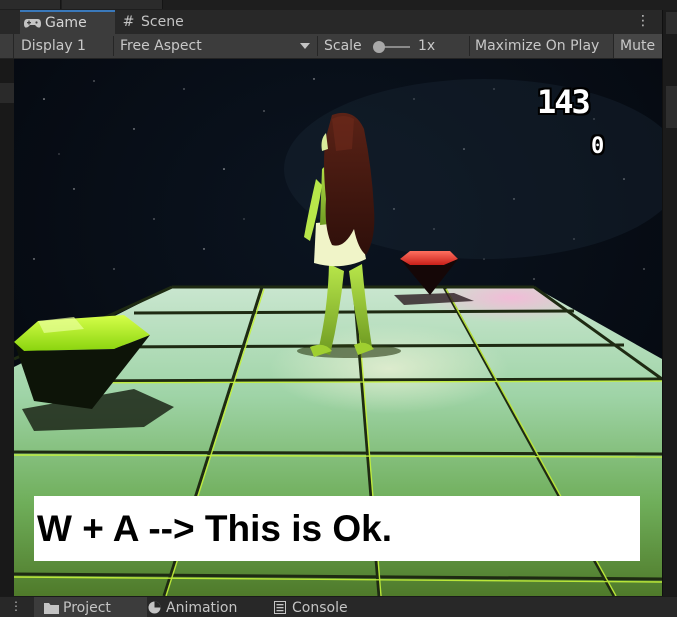 The image size is (677, 617). I want to click on maximize-on-play-button: Maximize On Play, so click(541, 46).